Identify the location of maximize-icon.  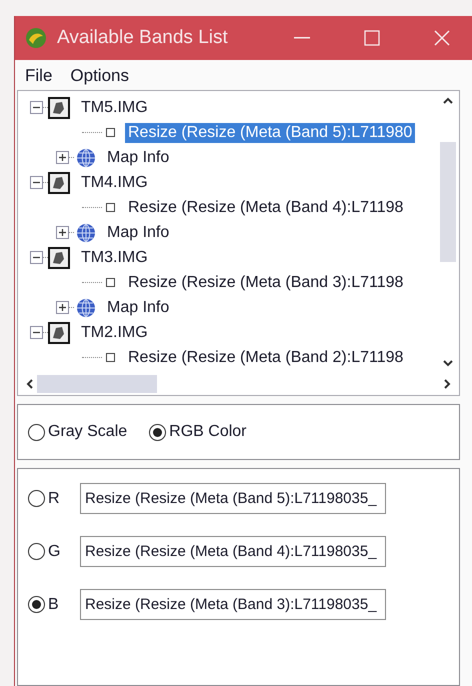
(372, 38).